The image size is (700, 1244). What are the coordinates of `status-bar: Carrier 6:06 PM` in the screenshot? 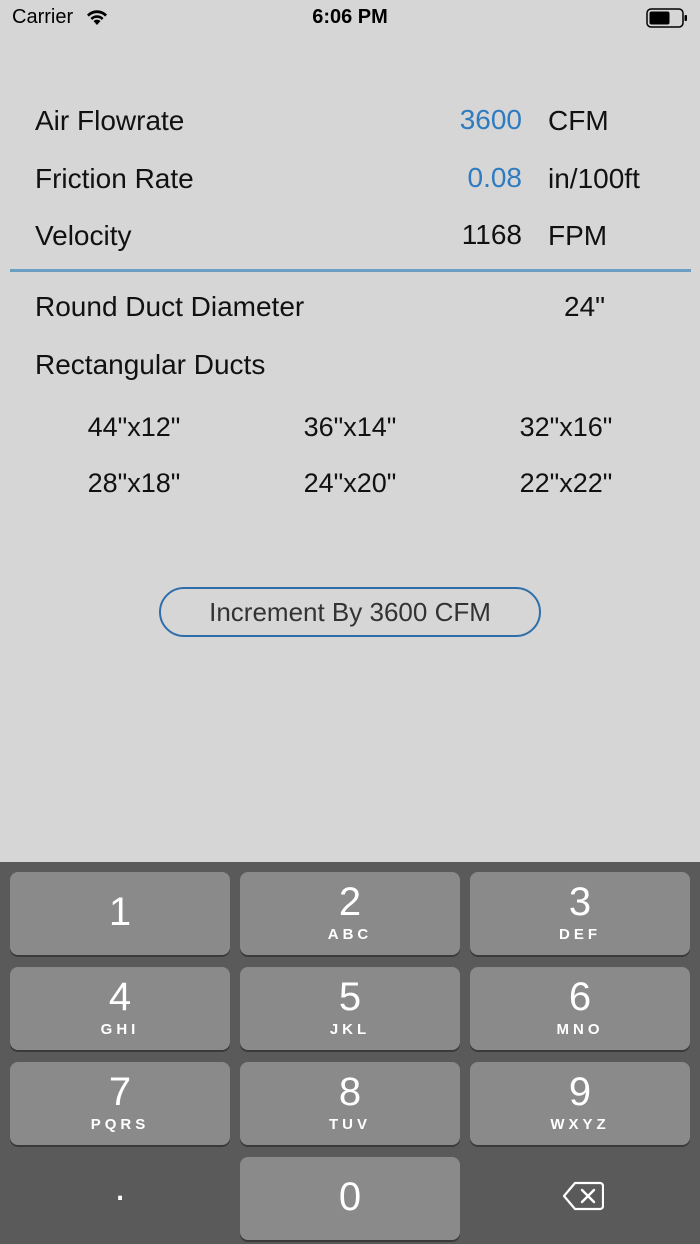 It's located at (350, 18).